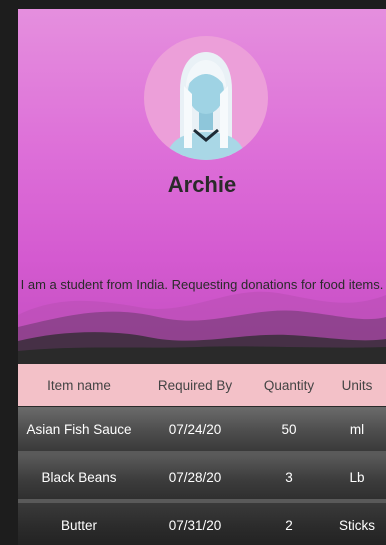 The width and height of the screenshot is (386, 545). Describe the element at coordinates (289, 525) in the screenshot. I see `cell-quantity: 2` at that location.